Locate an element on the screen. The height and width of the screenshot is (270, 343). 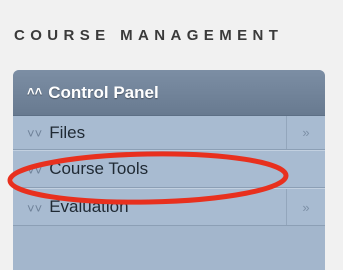
double-chevron-up-icon: ˄˄ is located at coordinates (35, 91).